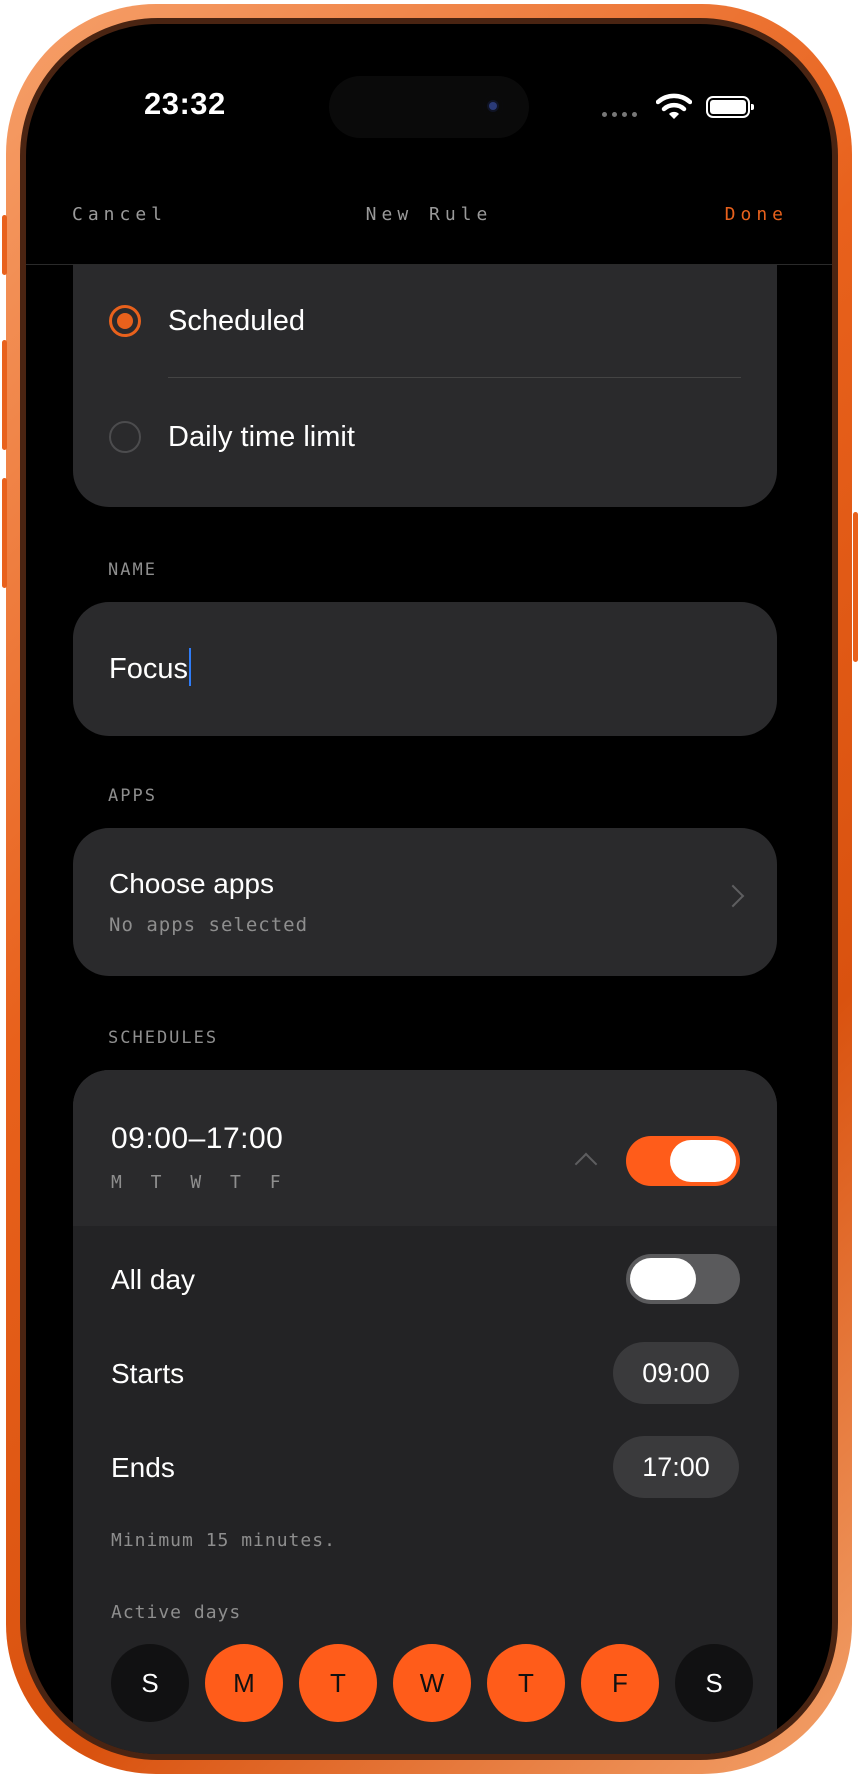  What do you see at coordinates (209, 925) in the screenshot?
I see `choose-apps-subtitle: No apps selected` at bounding box center [209, 925].